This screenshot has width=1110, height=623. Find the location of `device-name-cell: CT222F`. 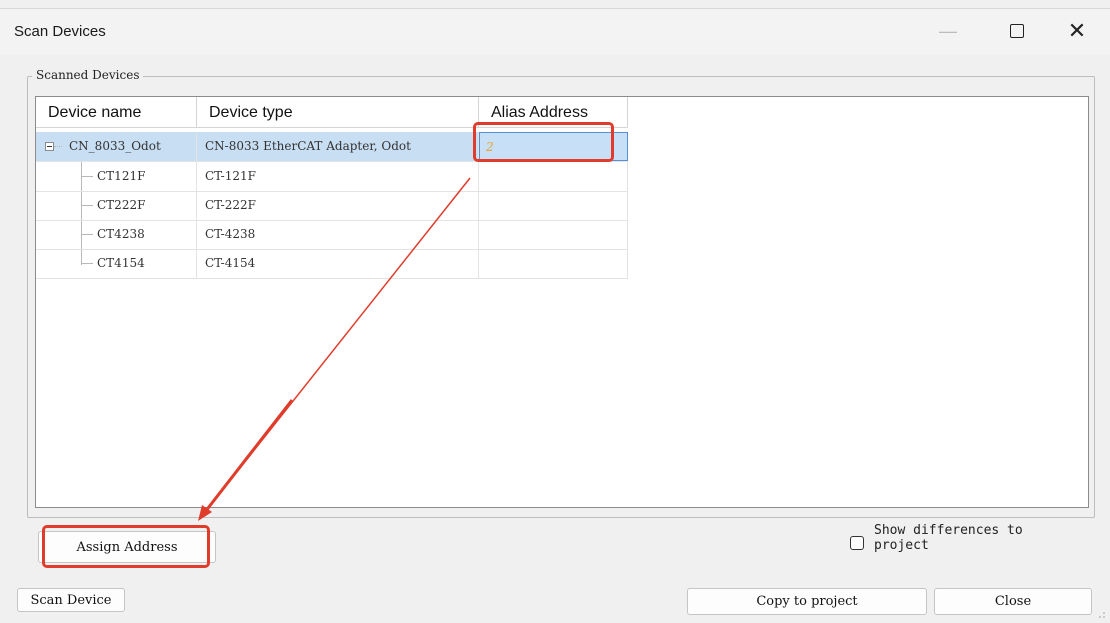

device-name-cell: CT222F is located at coordinates (116, 205).